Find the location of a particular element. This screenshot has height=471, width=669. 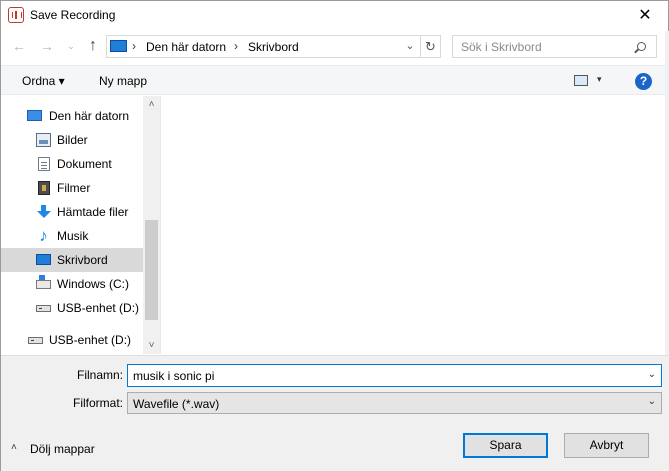

tree-item-downloads: Hämtade filer is located at coordinates (72, 212).